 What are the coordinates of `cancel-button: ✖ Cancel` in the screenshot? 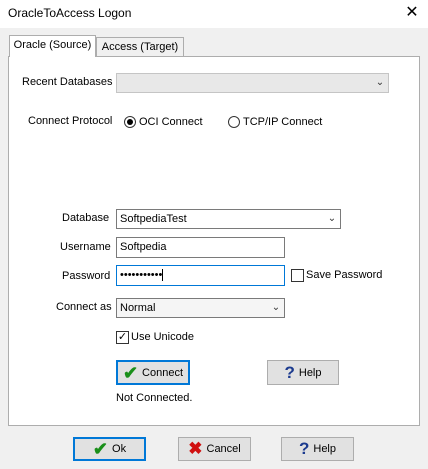 It's located at (214, 449).